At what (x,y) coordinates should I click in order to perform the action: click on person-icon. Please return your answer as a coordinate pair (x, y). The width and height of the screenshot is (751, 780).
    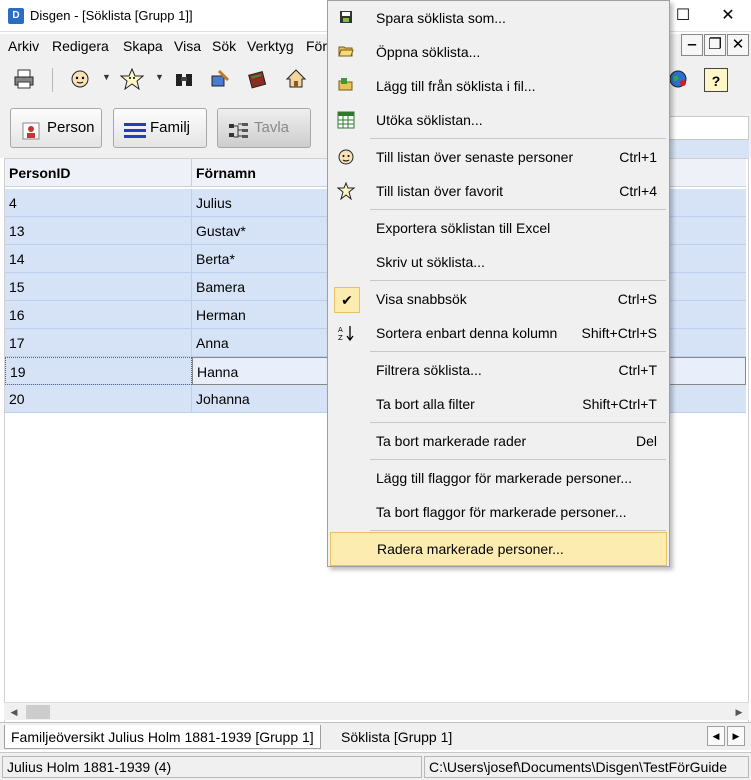
    Looking at the image, I should click on (31, 129).